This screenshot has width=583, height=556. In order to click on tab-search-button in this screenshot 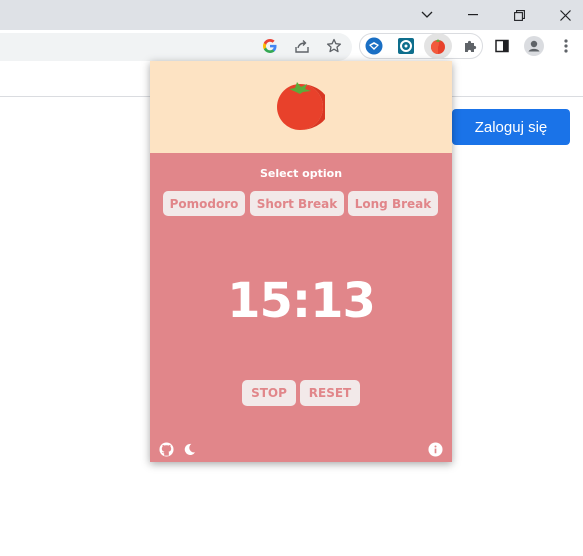, I will do `click(427, 15)`.